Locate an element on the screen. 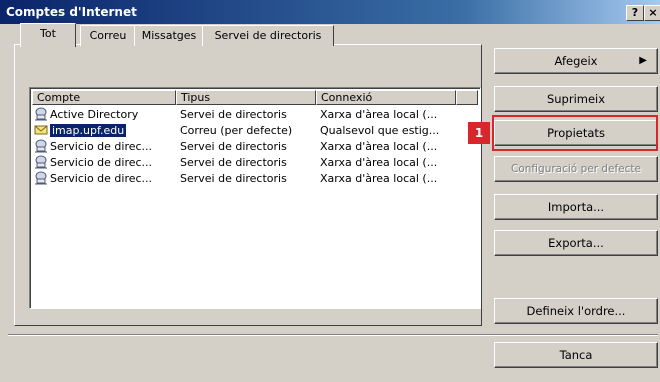 The width and height of the screenshot is (660, 382). account-name-cell: imap.upf.edu is located at coordinates (88, 130).